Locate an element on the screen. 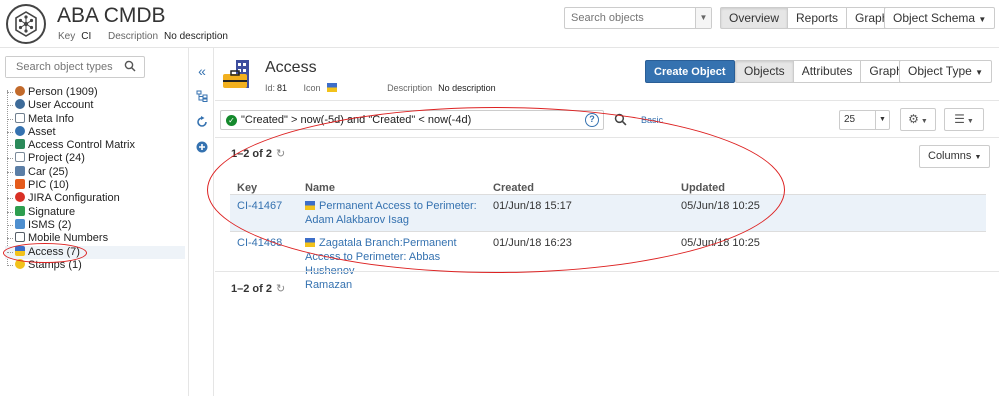  settings-dropdown: ⚙ ▼ is located at coordinates (918, 119).